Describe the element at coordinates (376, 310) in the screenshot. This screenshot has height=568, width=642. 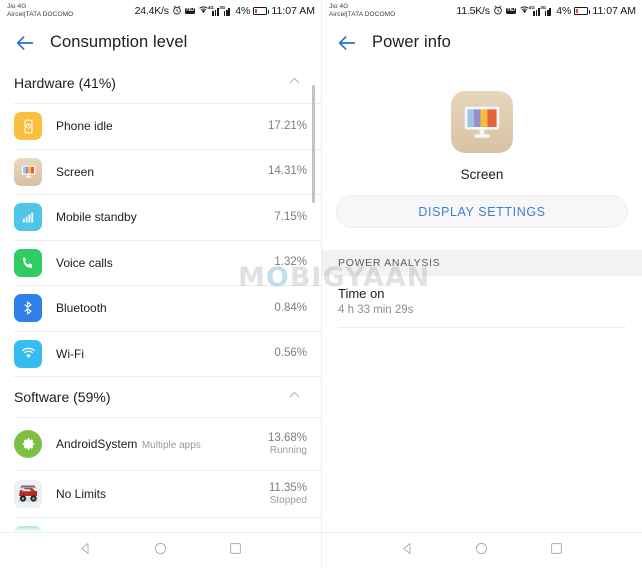
I see `analysis-value: 4 h 33 min 29s` at that location.